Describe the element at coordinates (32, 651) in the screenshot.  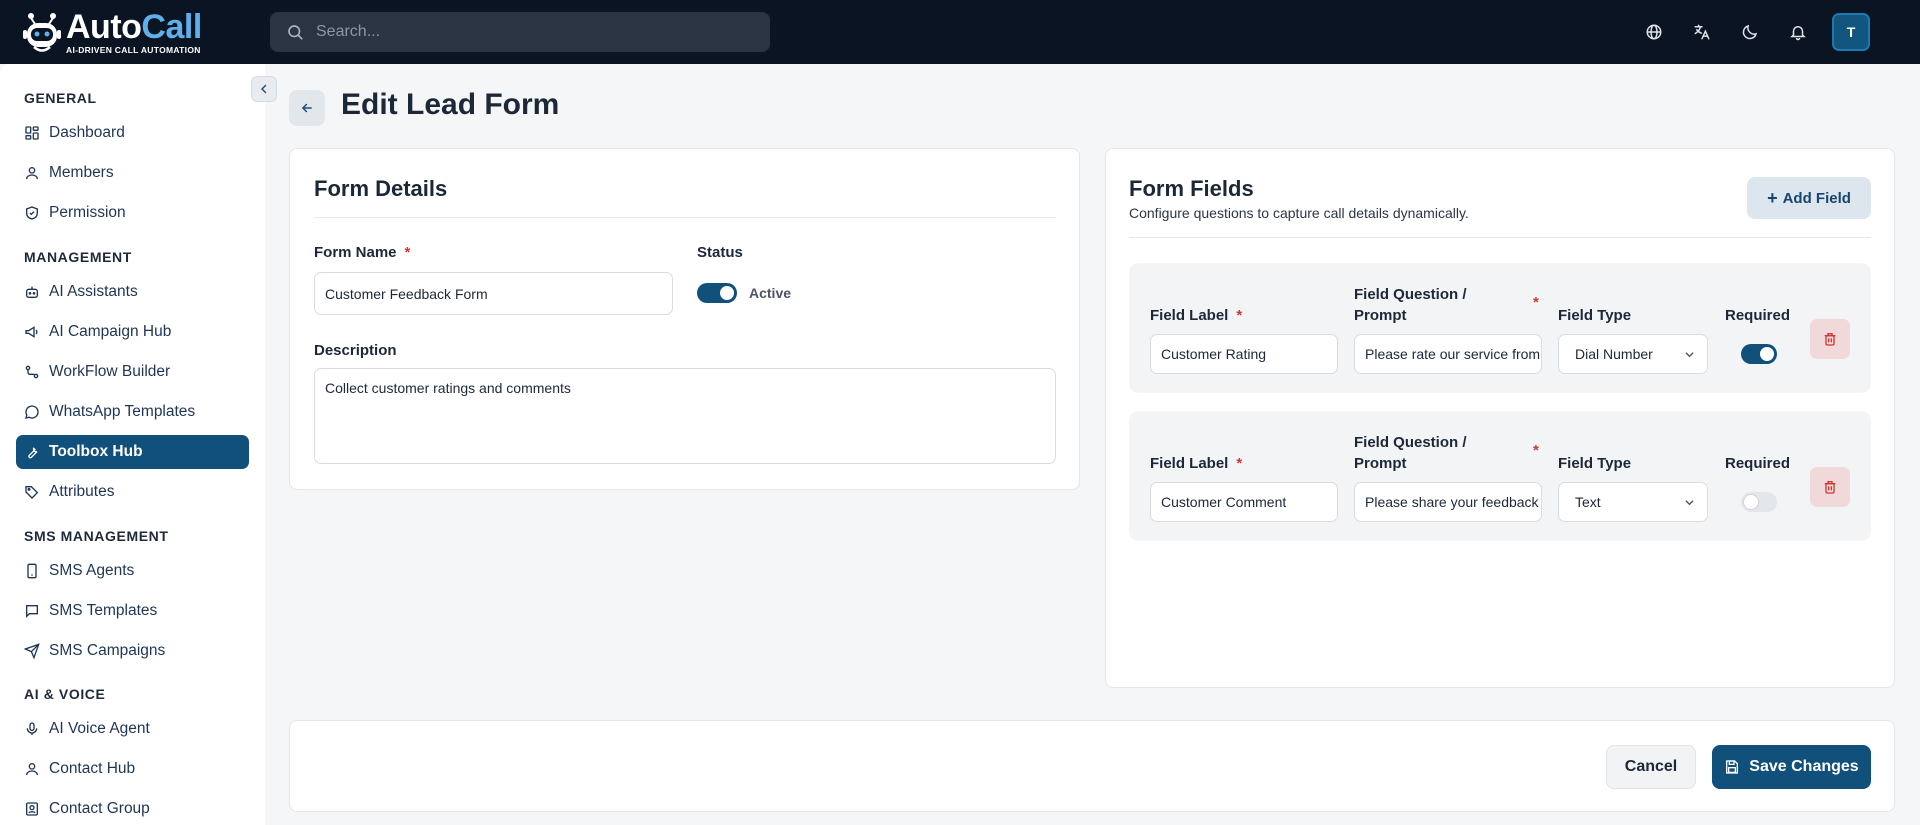
I see `send-icon` at that location.